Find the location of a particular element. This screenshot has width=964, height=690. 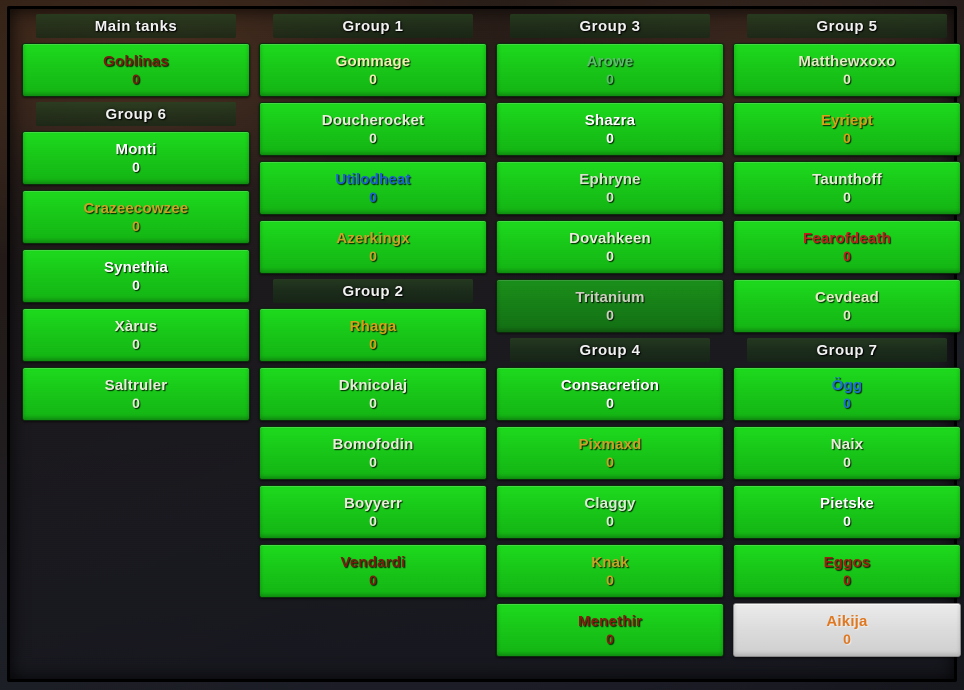

unit-frame: Xàrus 0 is located at coordinates (136, 335).